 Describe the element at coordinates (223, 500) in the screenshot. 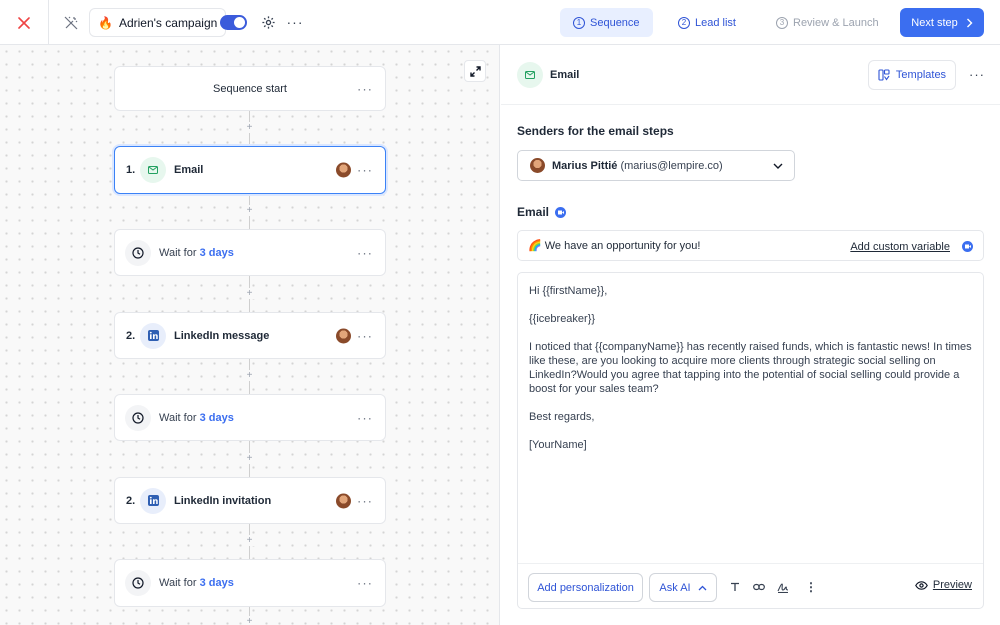

I see `step-title: LinkedIn invitation` at that location.